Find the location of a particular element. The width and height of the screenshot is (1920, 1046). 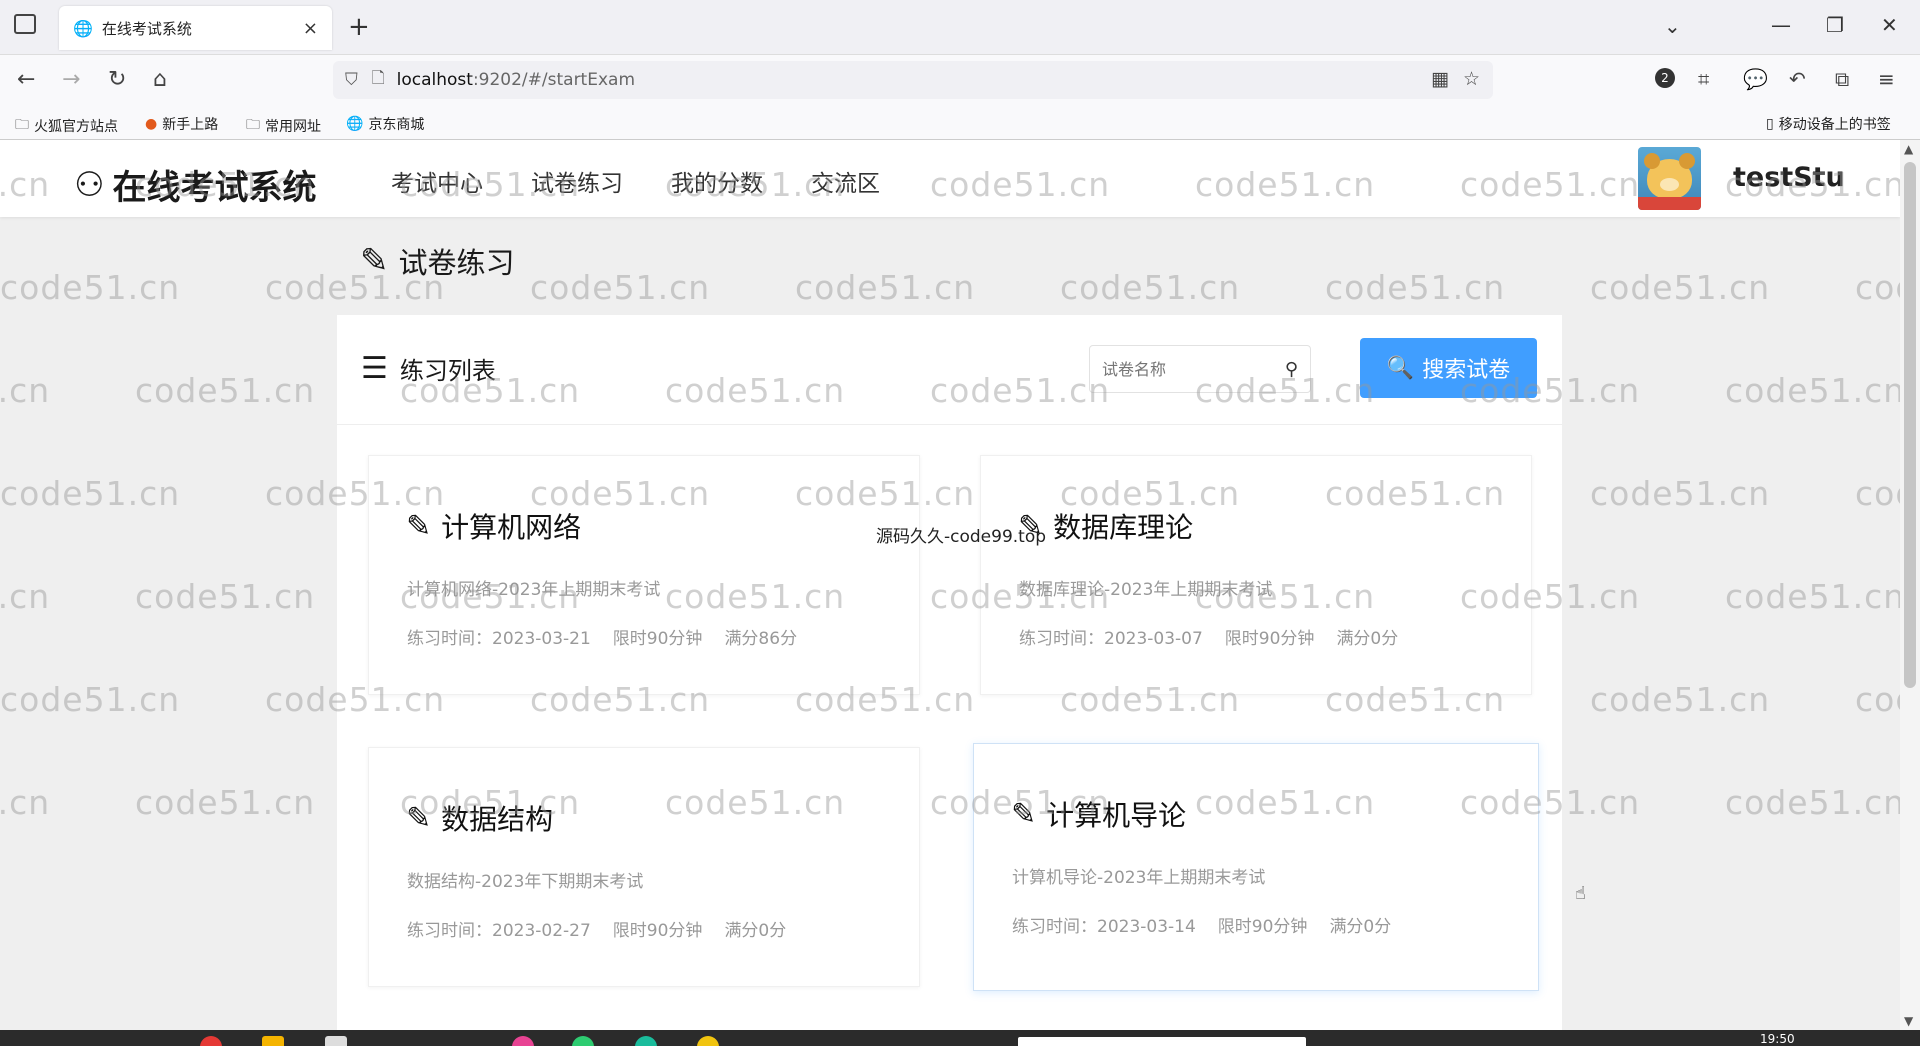

card-title-text: 计算机导论 is located at coordinates (1116, 815).